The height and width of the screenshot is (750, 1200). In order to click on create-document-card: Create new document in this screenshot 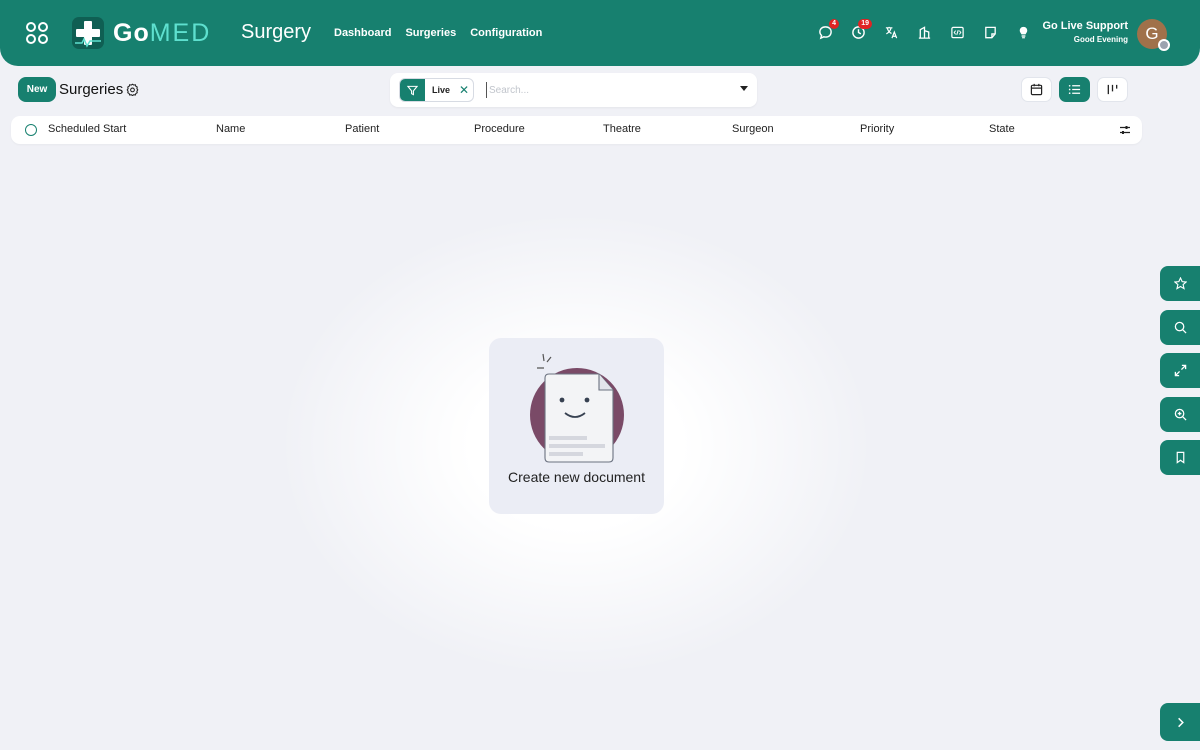, I will do `click(576, 426)`.